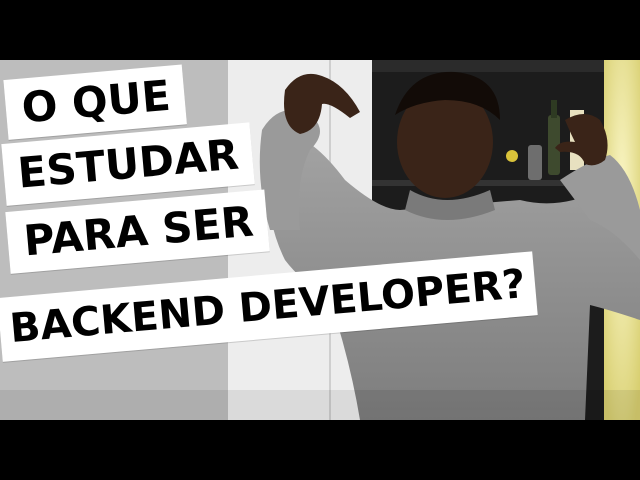 The image size is (640, 480). I want to click on caption-line-1-text: O QUE, so click(96, 101).